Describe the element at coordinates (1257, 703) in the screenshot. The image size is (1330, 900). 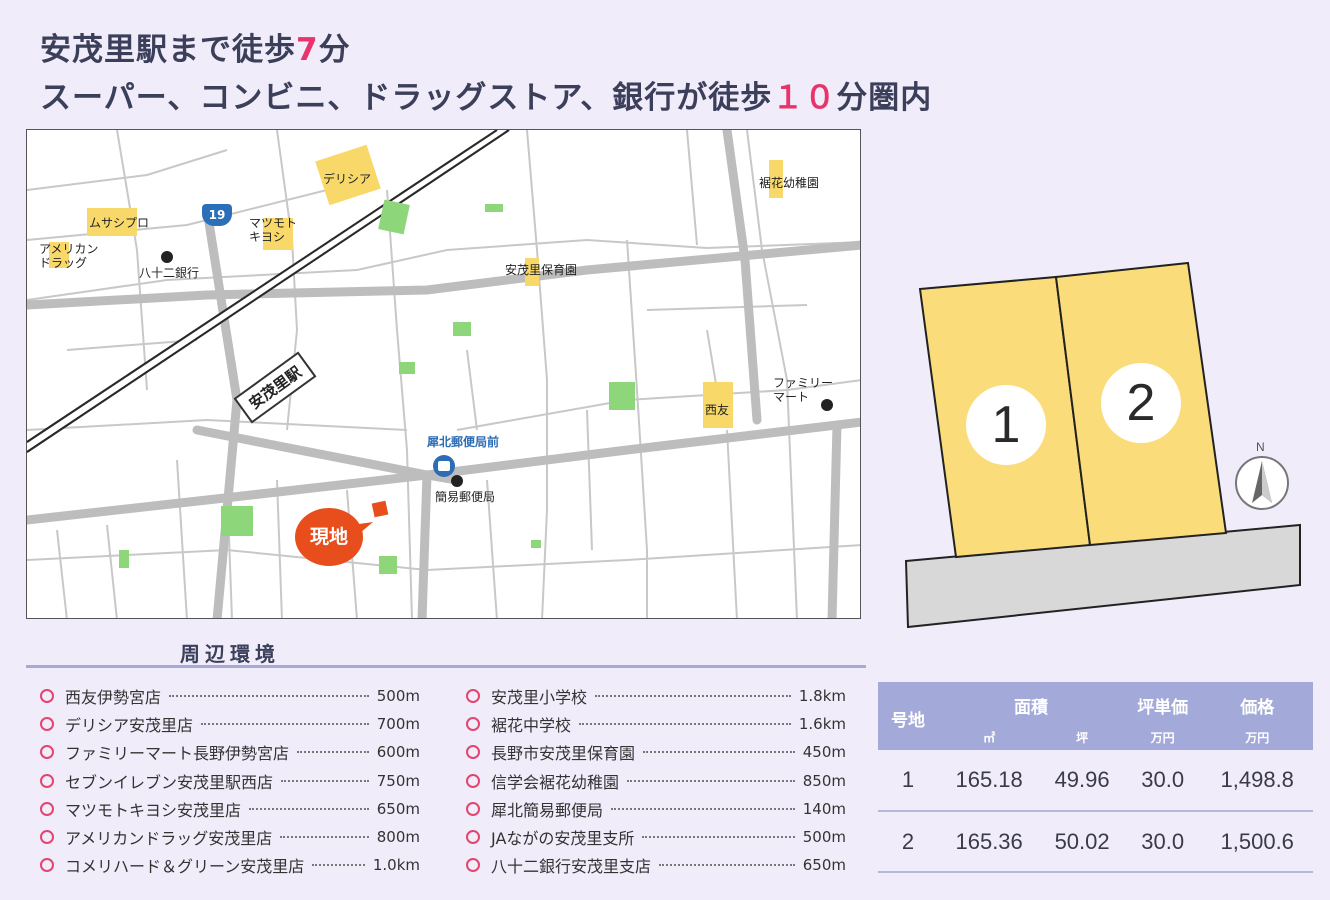
I see `header-price: 価格` at that location.